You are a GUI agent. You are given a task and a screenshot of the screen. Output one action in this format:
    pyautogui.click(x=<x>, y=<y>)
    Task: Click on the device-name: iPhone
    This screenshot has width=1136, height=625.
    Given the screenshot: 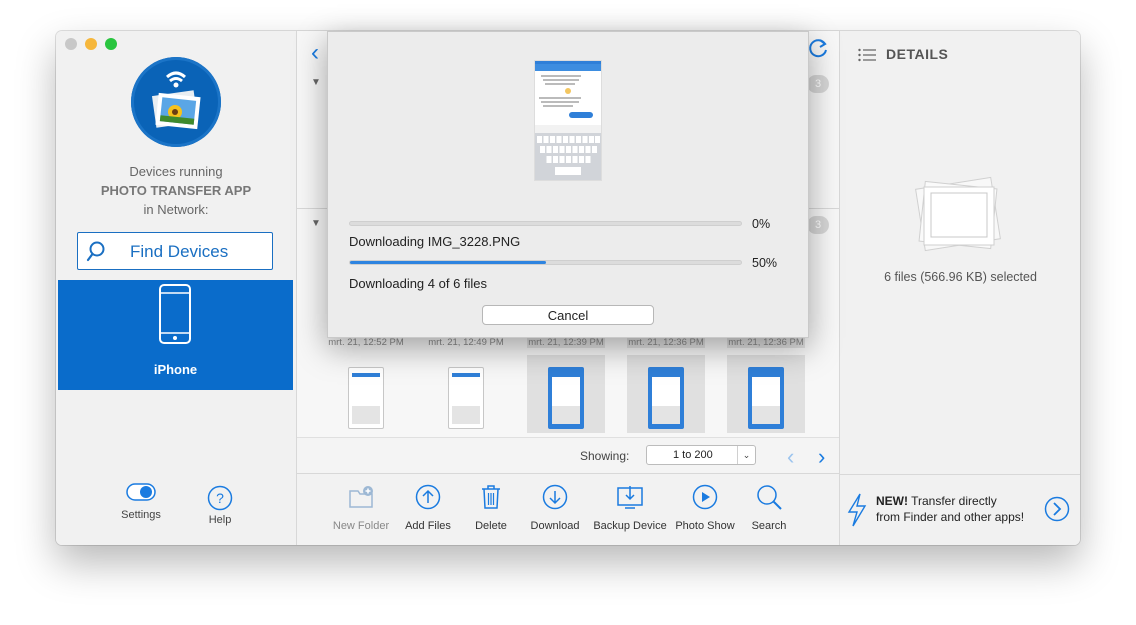 What is the action you would take?
    pyautogui.click(x=175, y=369)
    